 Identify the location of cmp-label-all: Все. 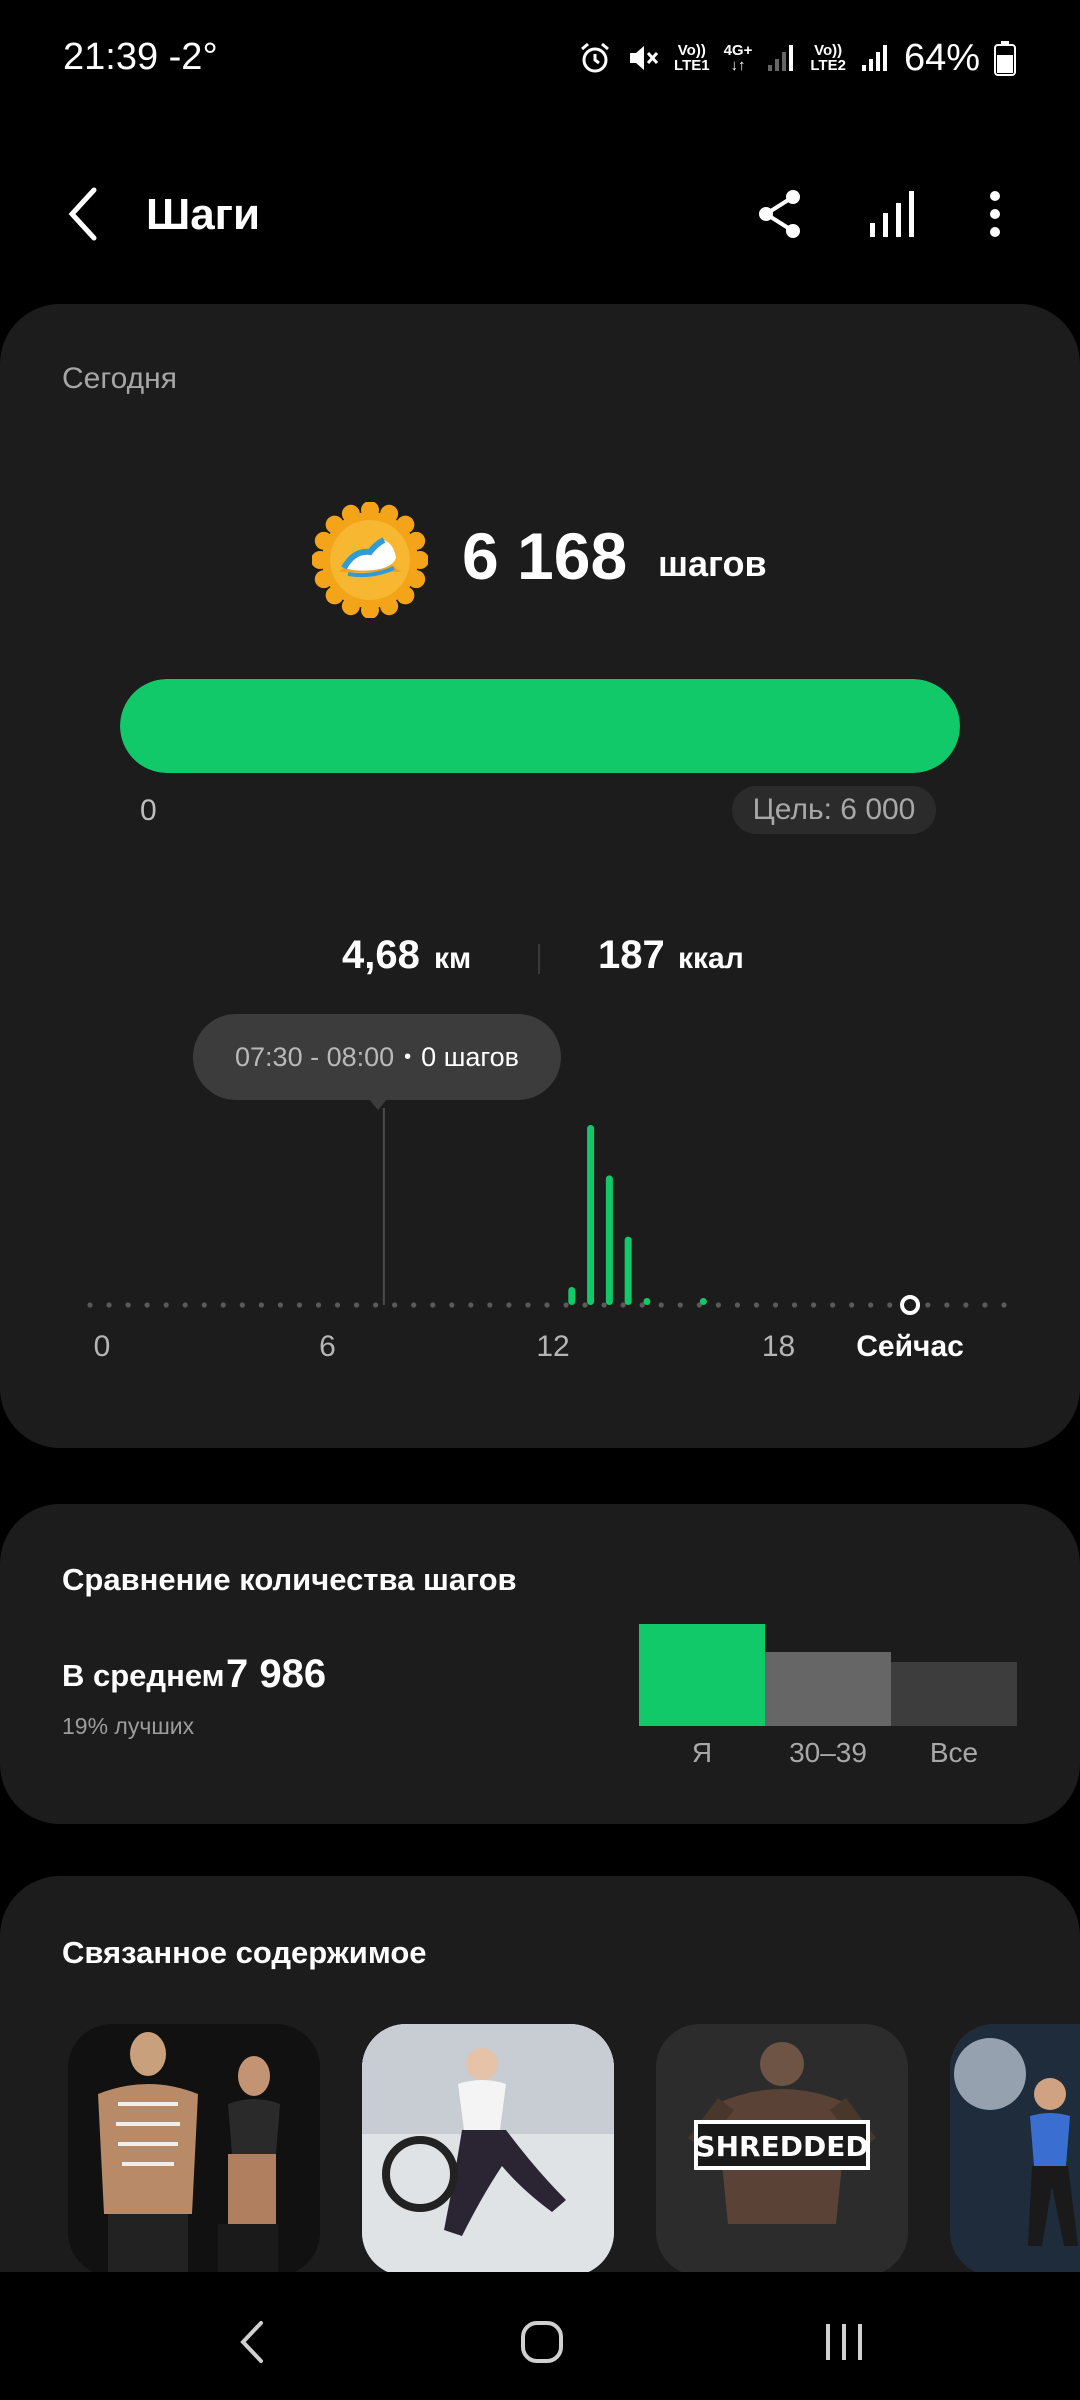
(954, 1752).